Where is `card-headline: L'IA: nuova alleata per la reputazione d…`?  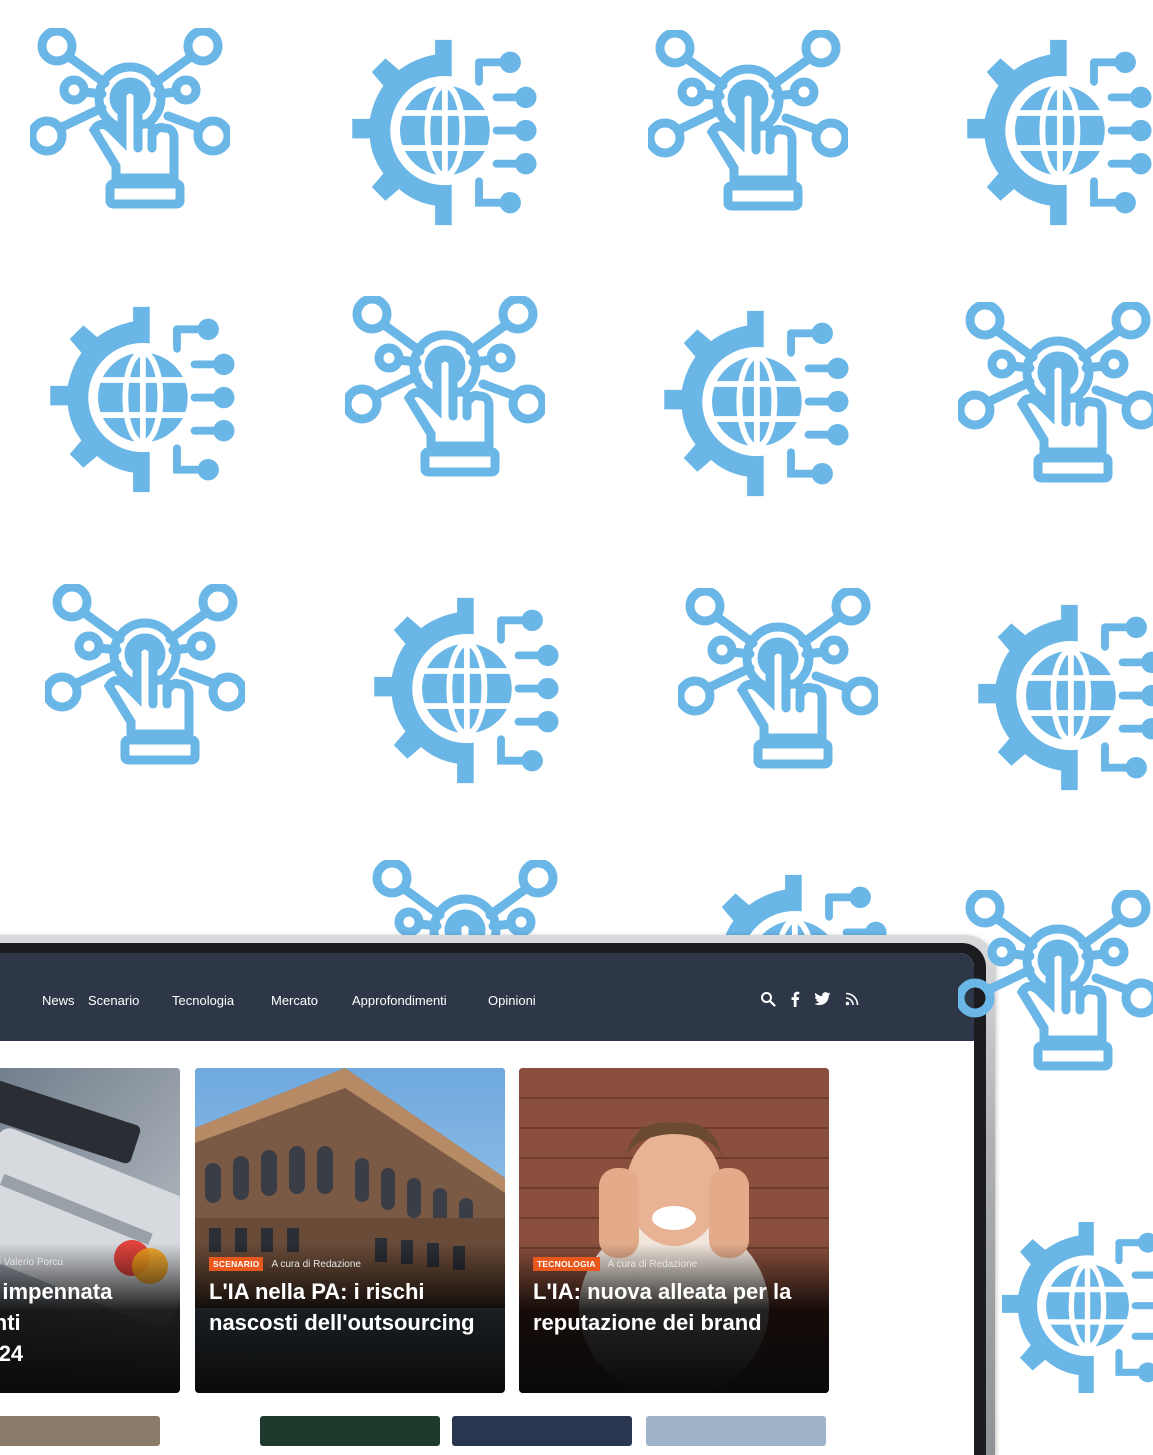
card-headline: L'IA: nuova alleata per la reputazione d… is located at coordinates (678, 1307).